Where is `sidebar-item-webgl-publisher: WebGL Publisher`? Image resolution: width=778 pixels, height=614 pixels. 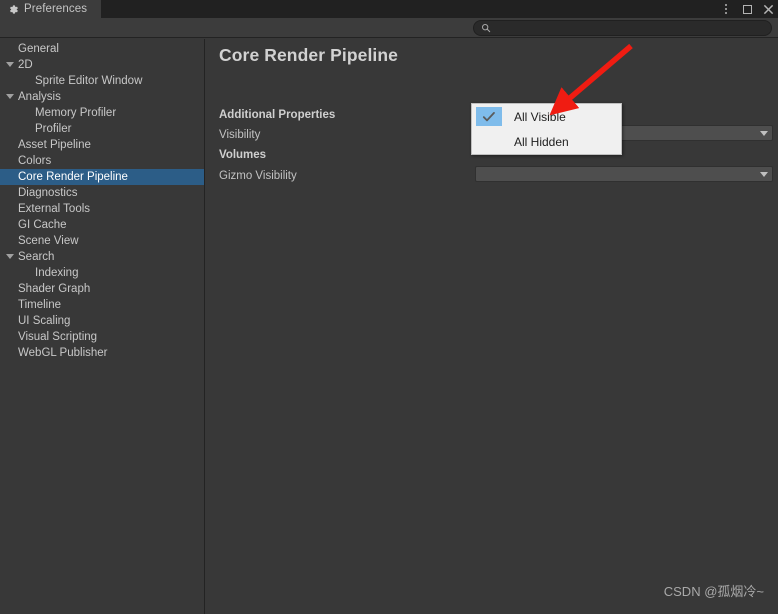 sidebar-item-webgl-publisher: WebGL Publisher is located at coordinates (102, 353).